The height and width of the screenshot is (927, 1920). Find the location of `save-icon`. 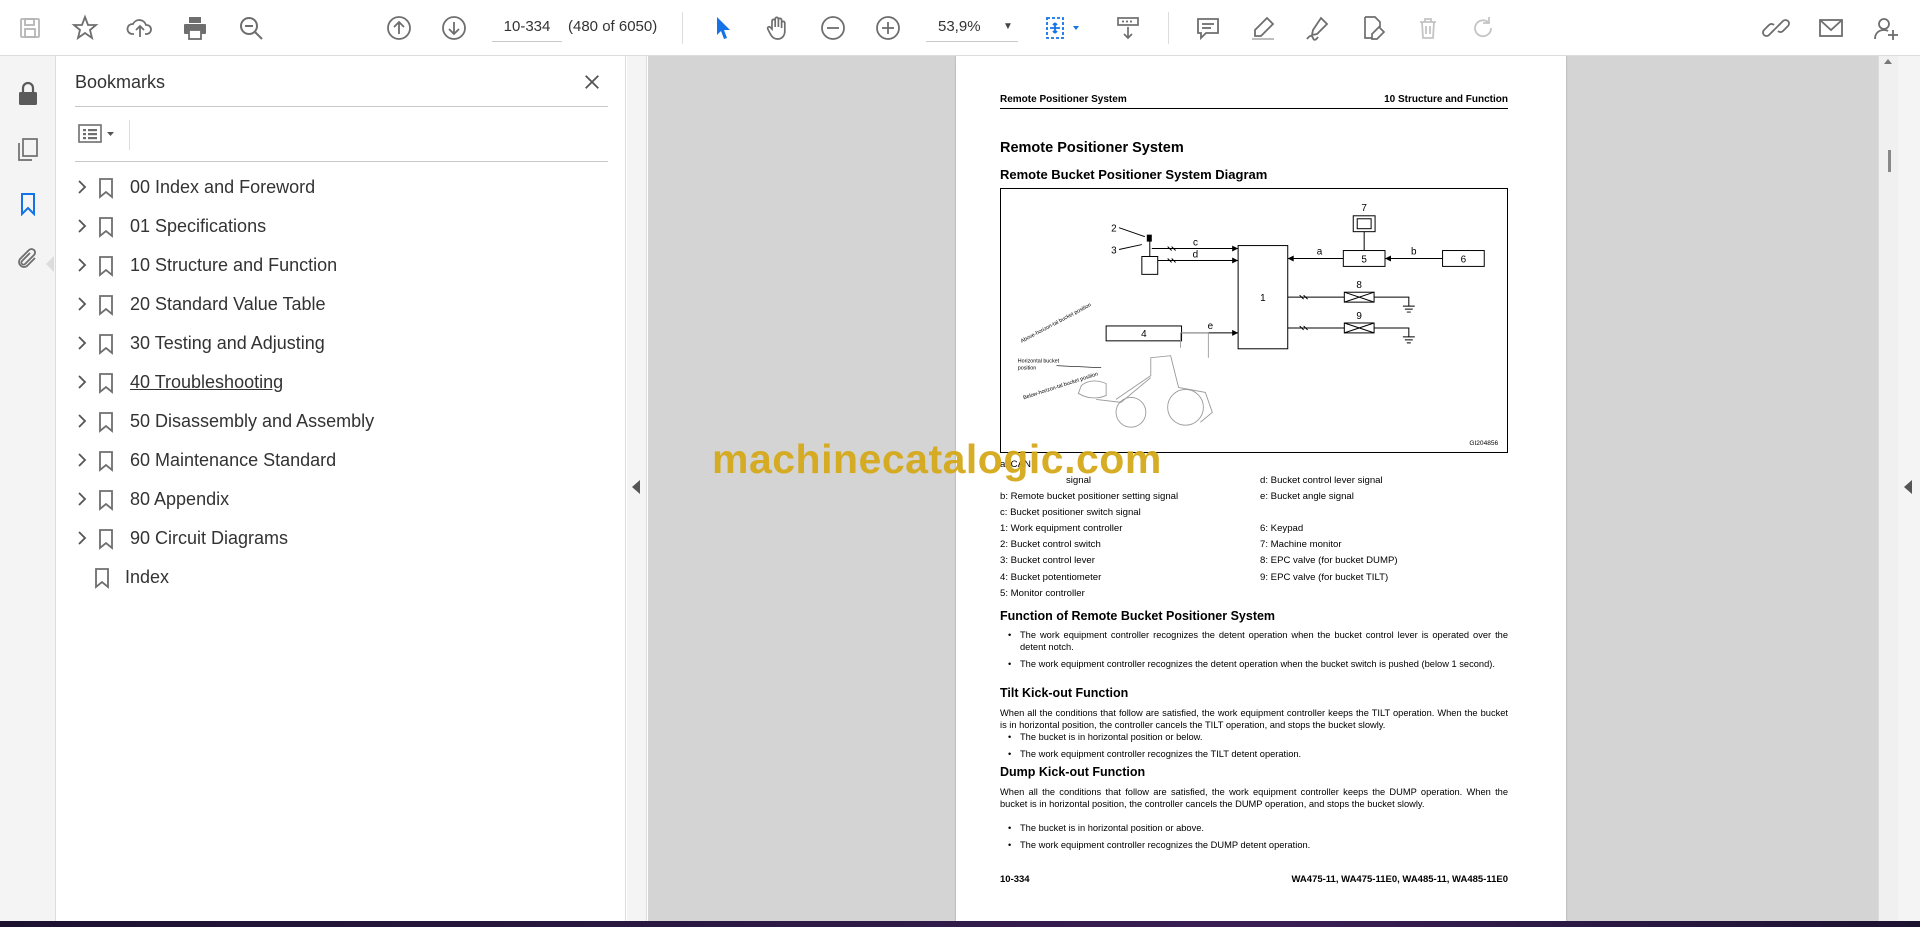

save-icon is located at coordinates (30, 28).